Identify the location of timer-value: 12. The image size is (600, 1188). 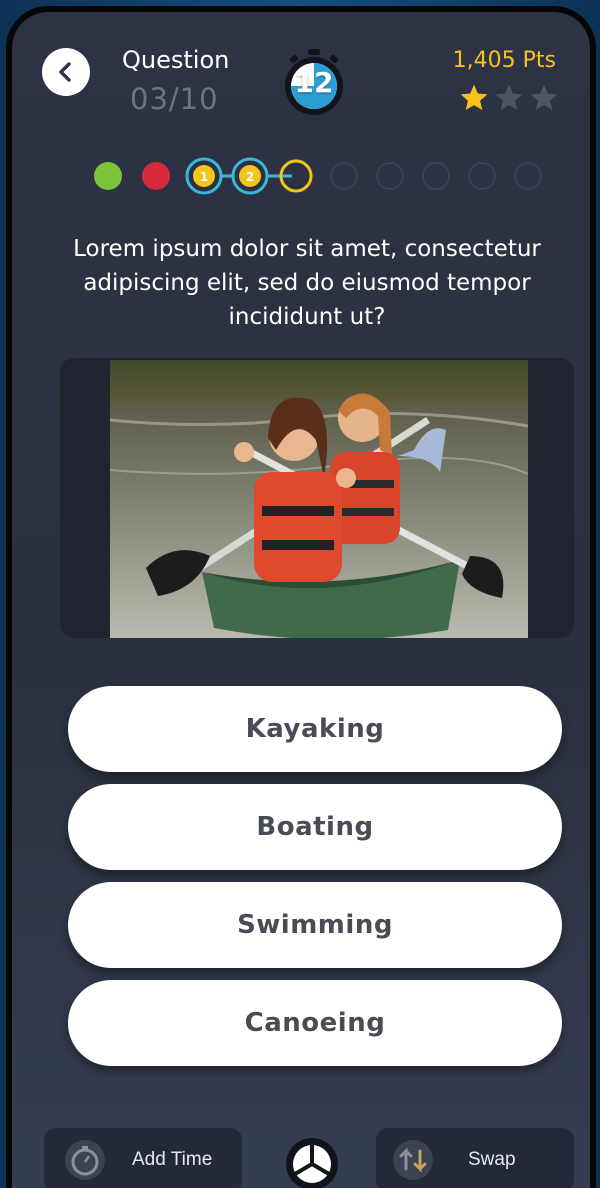
(314, 82).